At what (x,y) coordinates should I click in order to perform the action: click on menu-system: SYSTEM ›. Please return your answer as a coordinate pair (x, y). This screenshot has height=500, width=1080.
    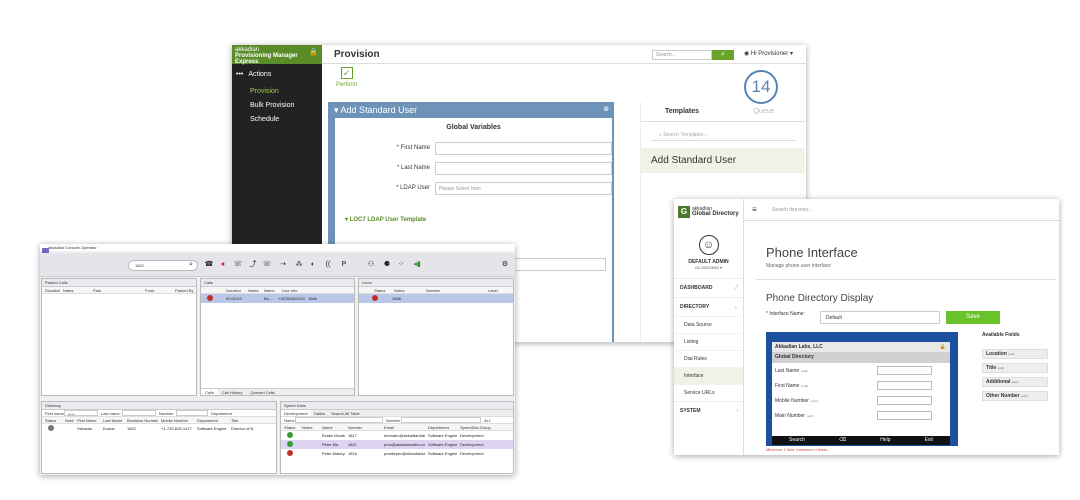
    Looking at the image, I should click on (708, 410).